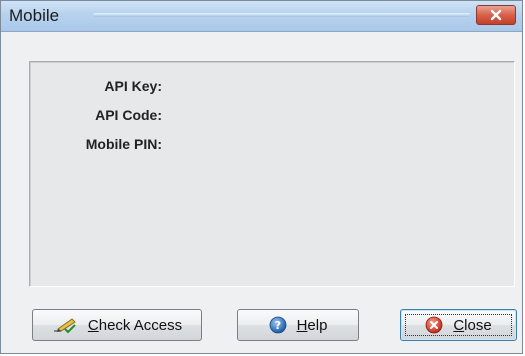  Describe the element at coordinates (65, 325) in the screenshot. I see `pen-check-icon` at that location.